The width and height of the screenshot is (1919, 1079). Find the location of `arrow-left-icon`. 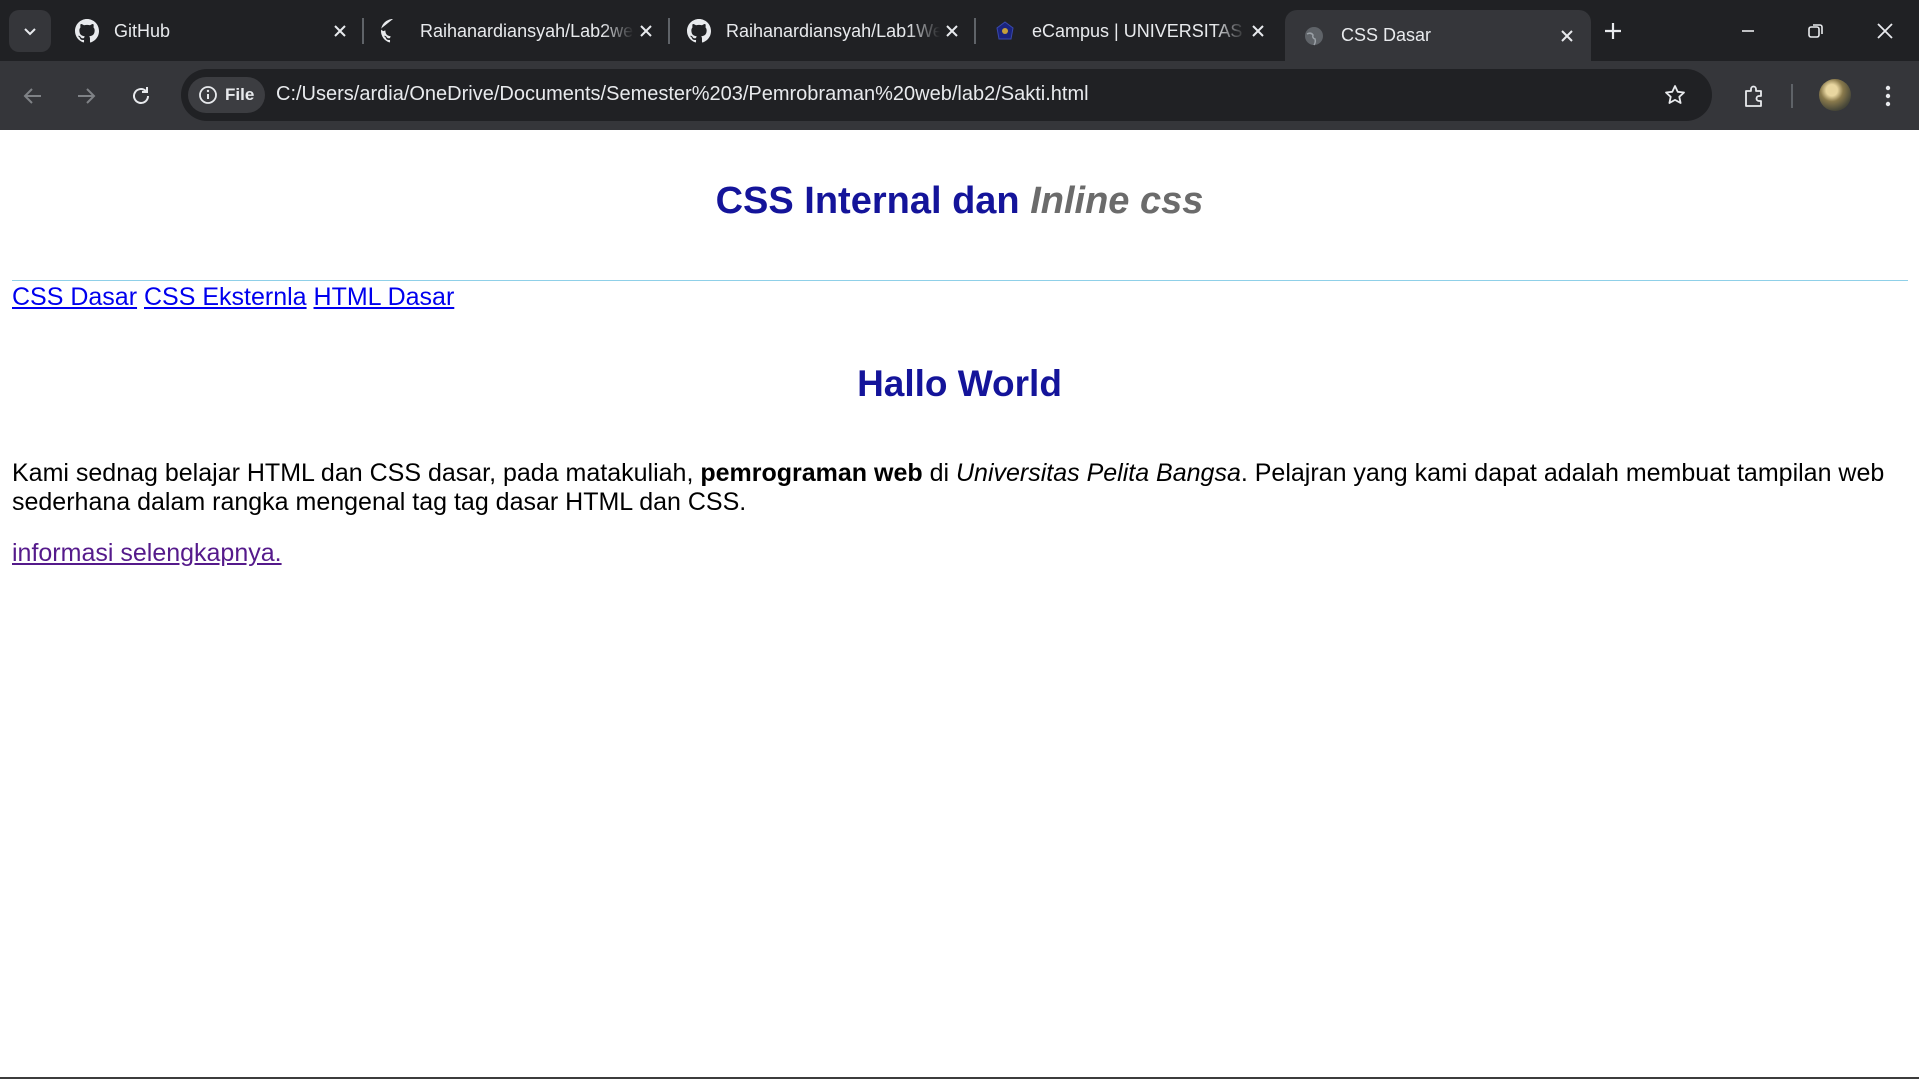

arrow-left-icon is located at coordinates (32, 96).